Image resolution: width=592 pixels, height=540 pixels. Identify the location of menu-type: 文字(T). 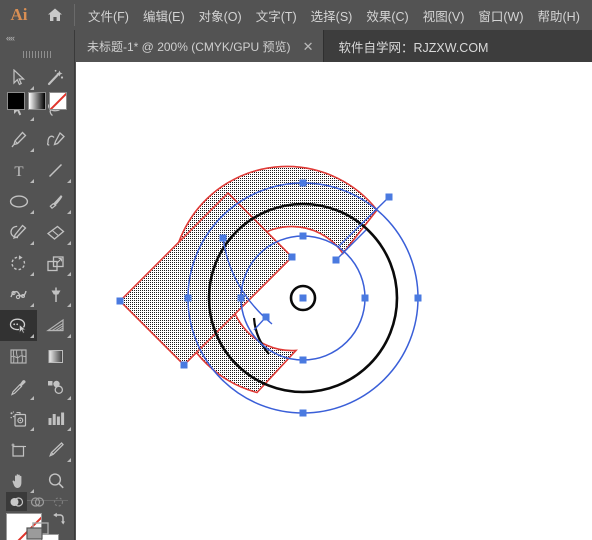
(276, 15).